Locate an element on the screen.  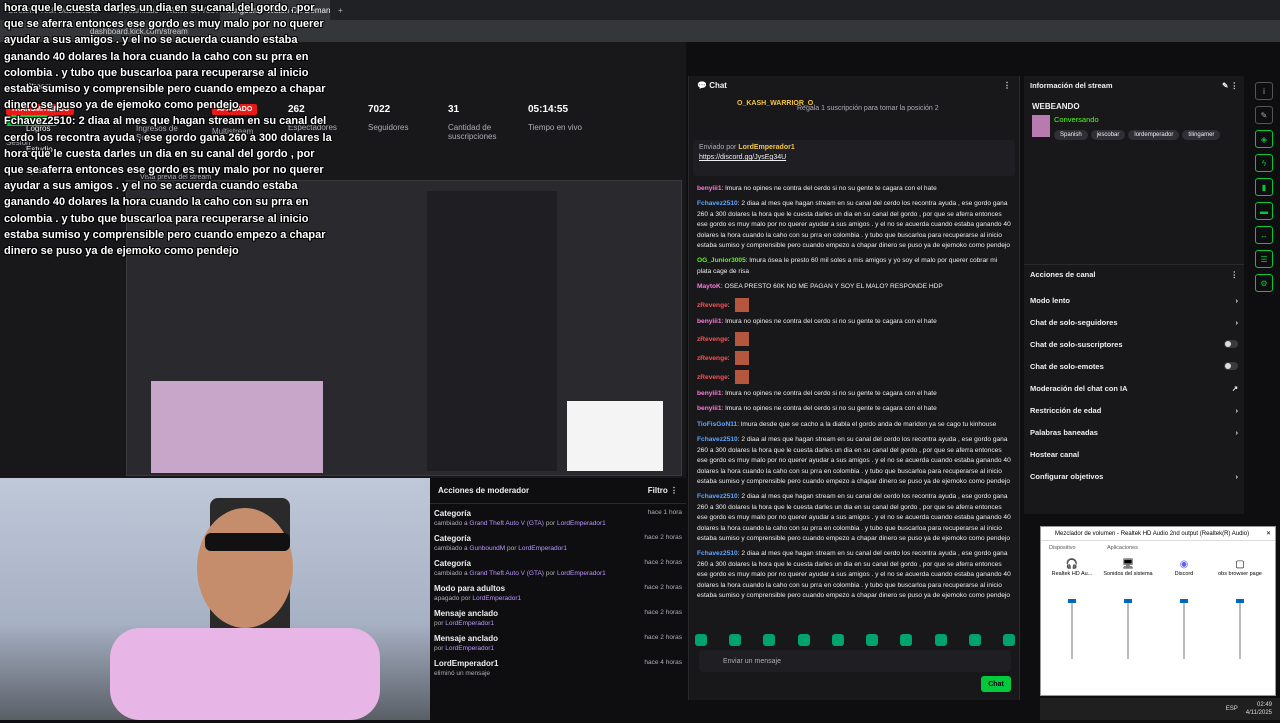
mixer-device-label: Dispositivo is located at coordinates (1062, 548).